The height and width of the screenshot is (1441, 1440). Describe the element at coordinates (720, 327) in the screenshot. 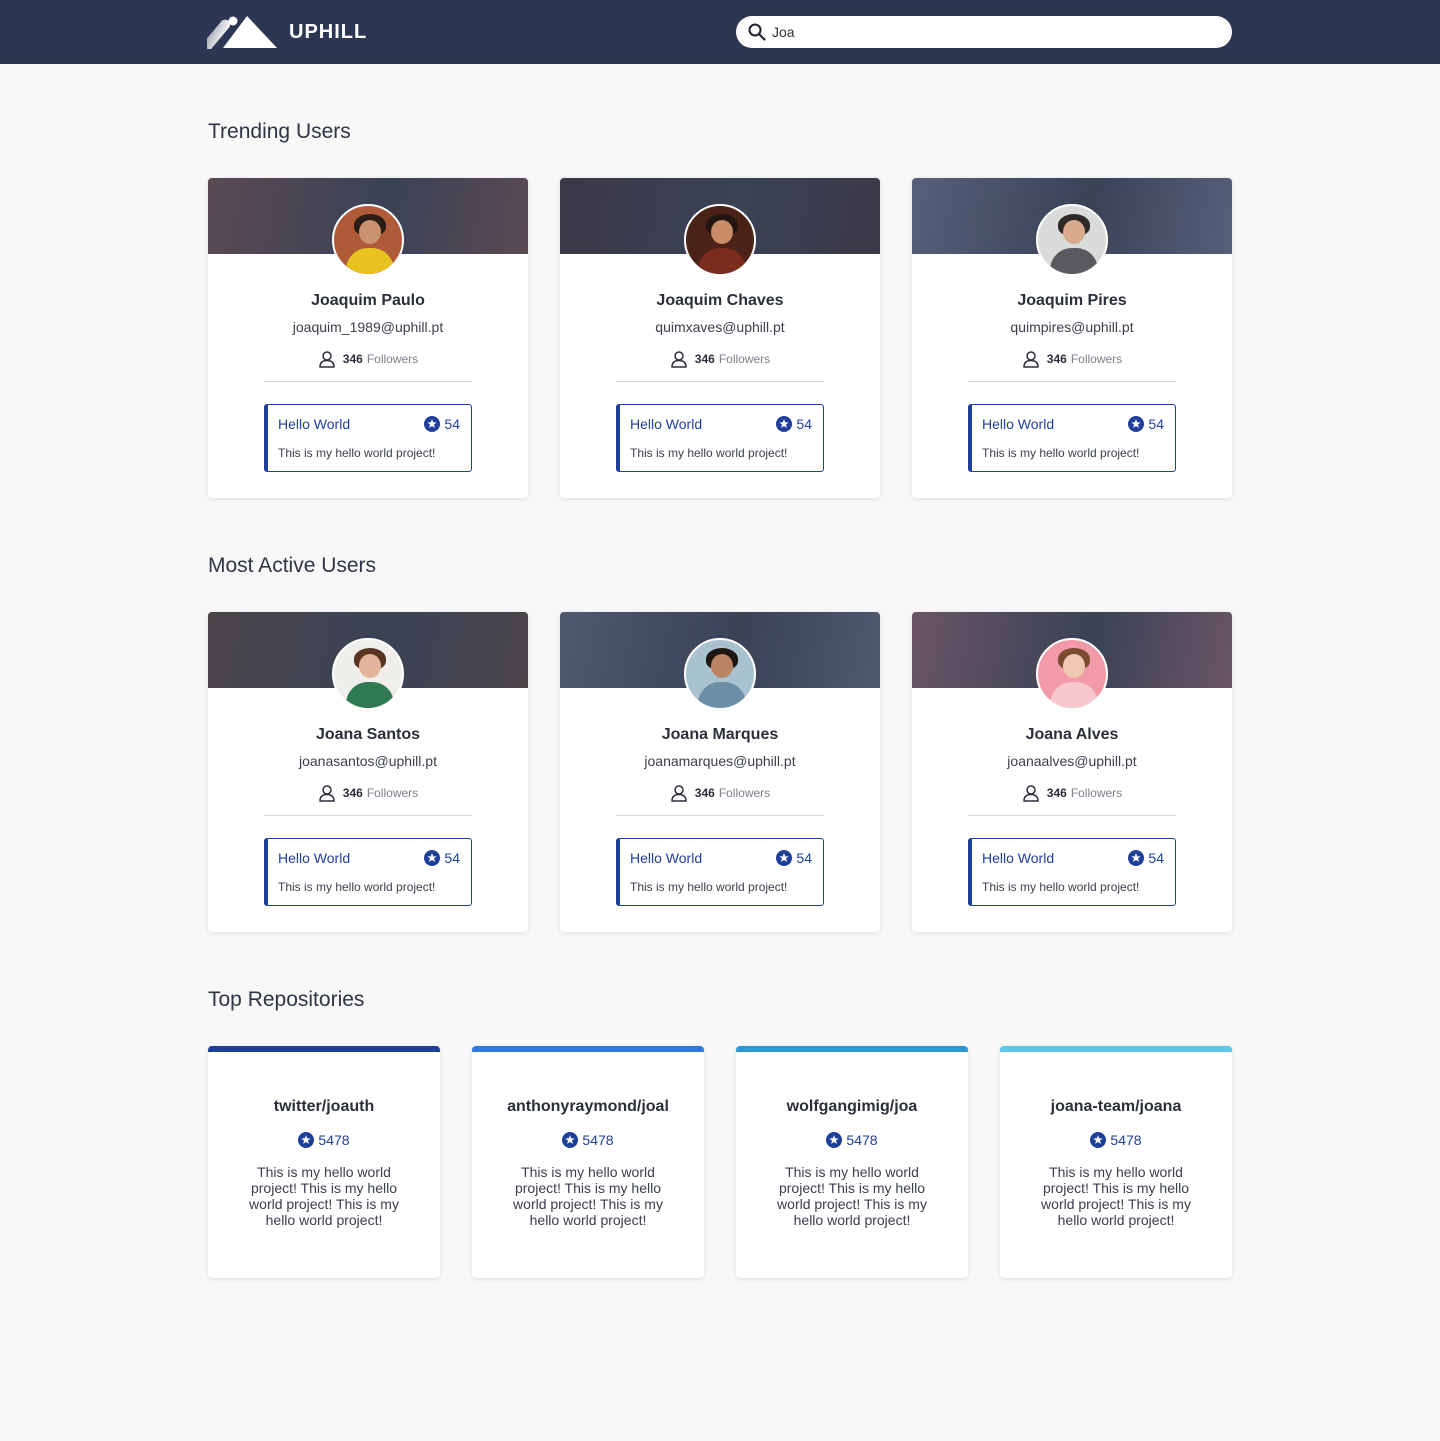

I see `user-email: quimxaves@uphill.pt` at that location.